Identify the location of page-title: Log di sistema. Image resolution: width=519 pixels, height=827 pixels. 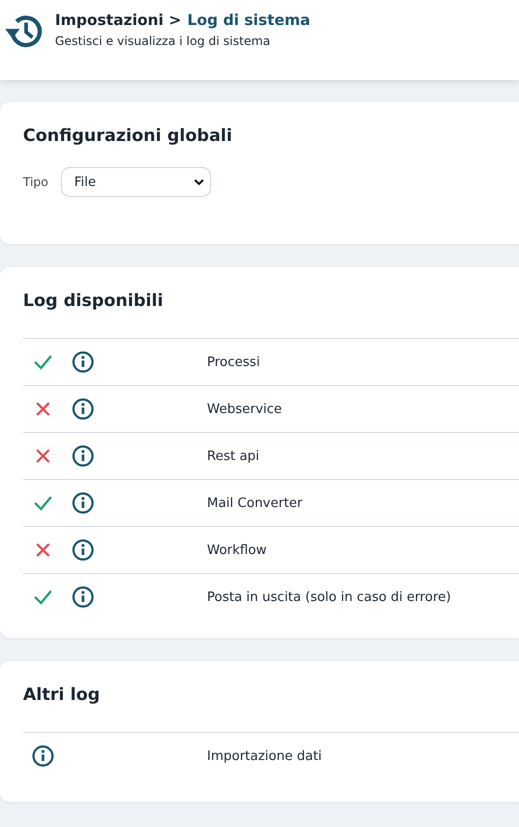
(248, 20).